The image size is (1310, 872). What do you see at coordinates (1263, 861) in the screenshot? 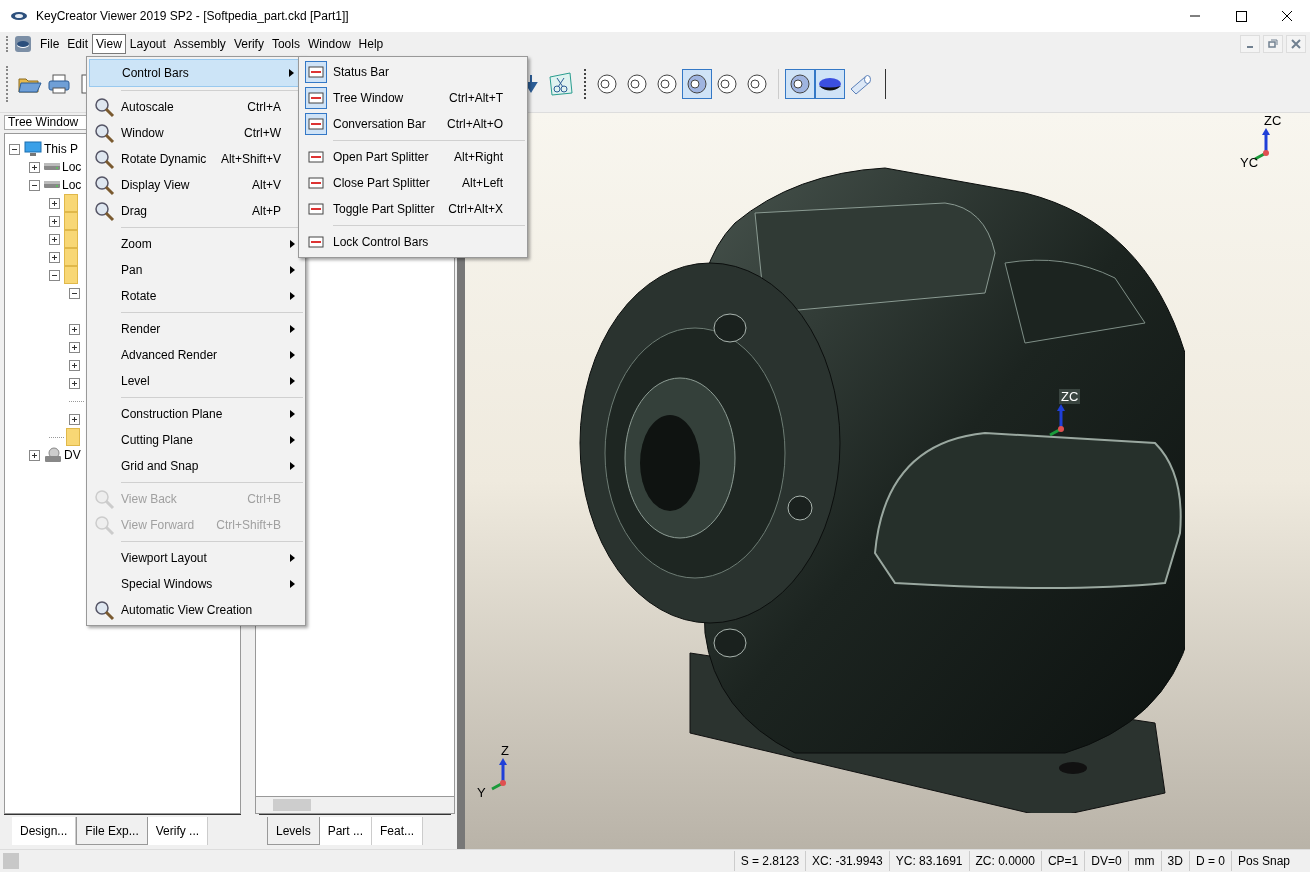
I see `status-field: Pos Snap` at bounding box center [1263, 861].